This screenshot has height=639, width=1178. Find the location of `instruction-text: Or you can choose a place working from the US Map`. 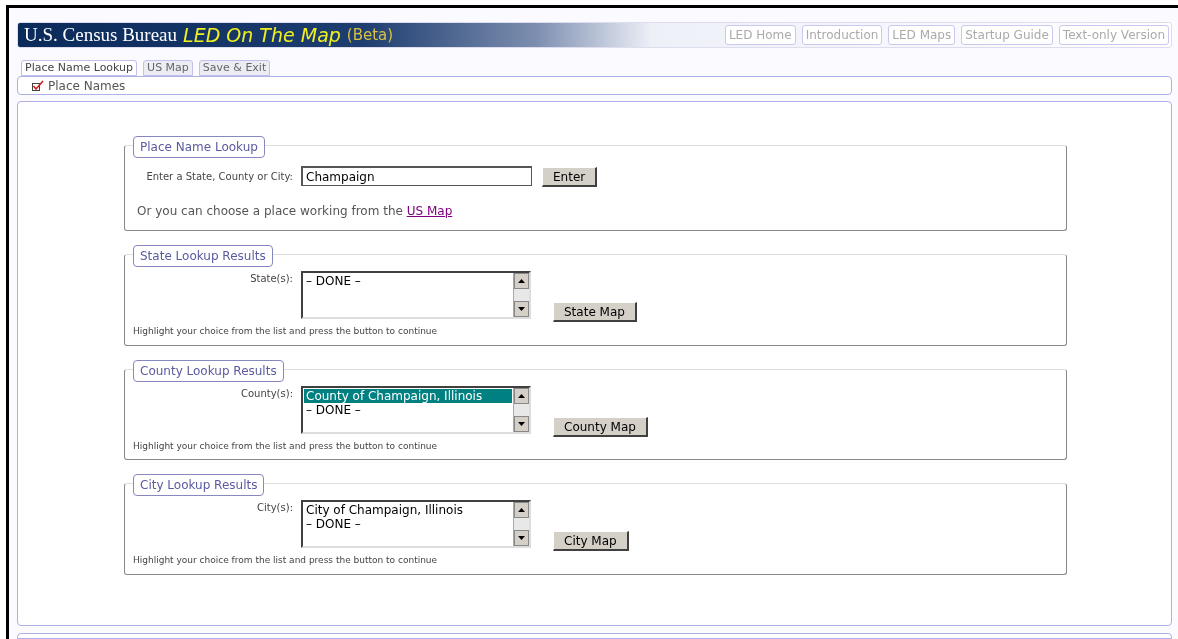

instruction-text: Or you can choose a place working from the US Map is located at coordinates (295, 211).